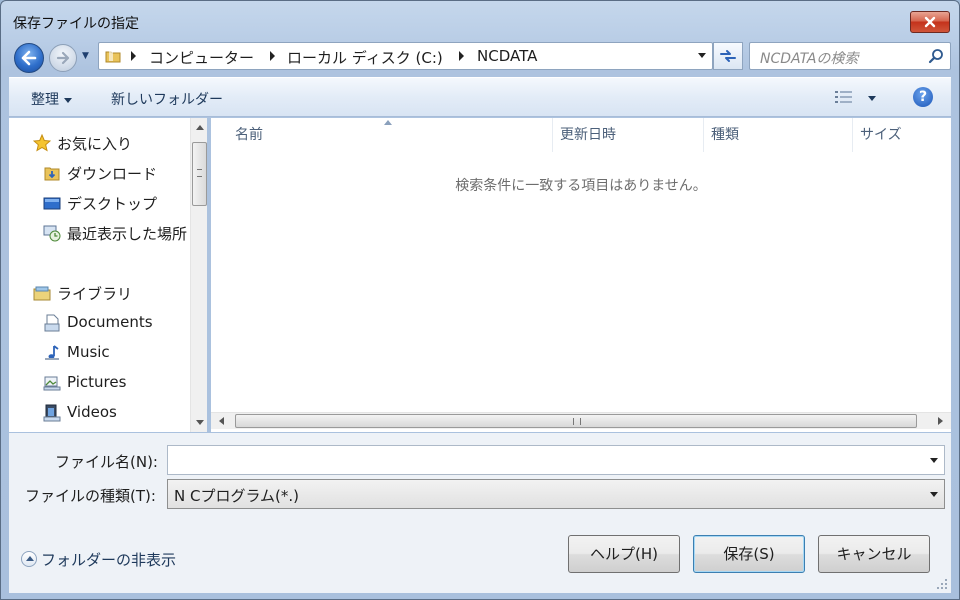 This screenshot has height=600, width=960. Describe the element at coordinates (52, 352) in the screenshot. I see `music-icon` at that location.